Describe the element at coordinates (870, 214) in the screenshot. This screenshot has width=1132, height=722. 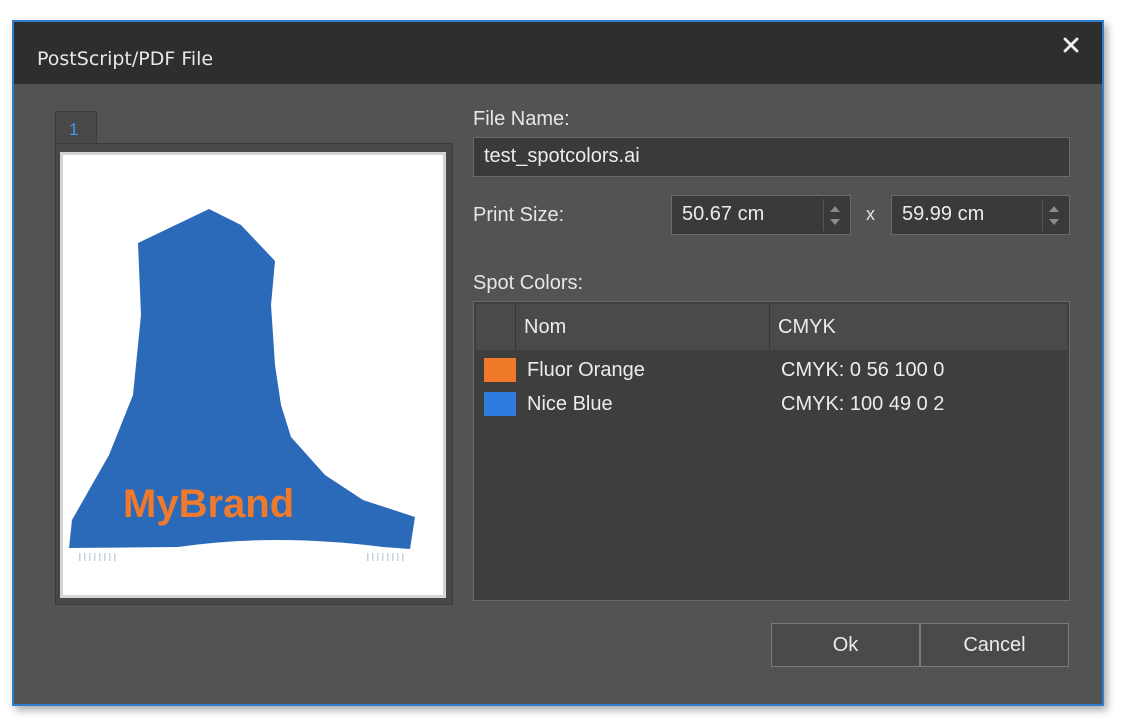
I see `size-separator: x` at that location.